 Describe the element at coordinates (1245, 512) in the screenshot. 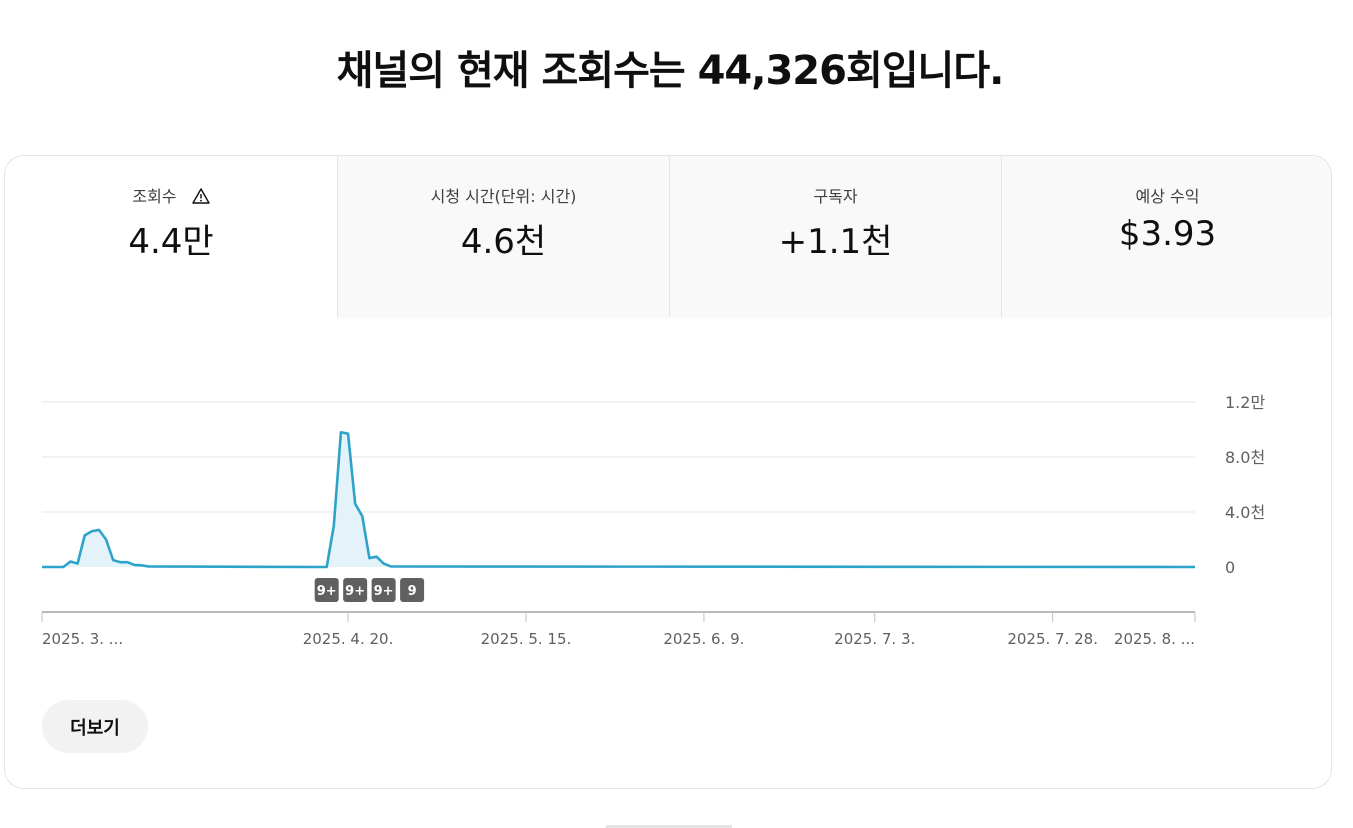

I see `y-tick-label: 4.0천` at that location.